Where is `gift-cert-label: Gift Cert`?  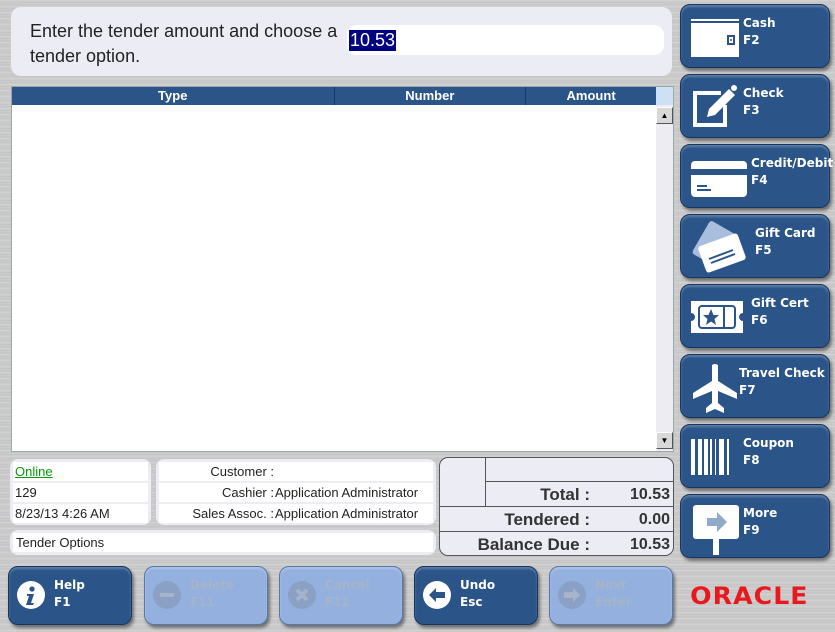 gift-cert-label: Gift Cert is located at coordinates (780, 303).